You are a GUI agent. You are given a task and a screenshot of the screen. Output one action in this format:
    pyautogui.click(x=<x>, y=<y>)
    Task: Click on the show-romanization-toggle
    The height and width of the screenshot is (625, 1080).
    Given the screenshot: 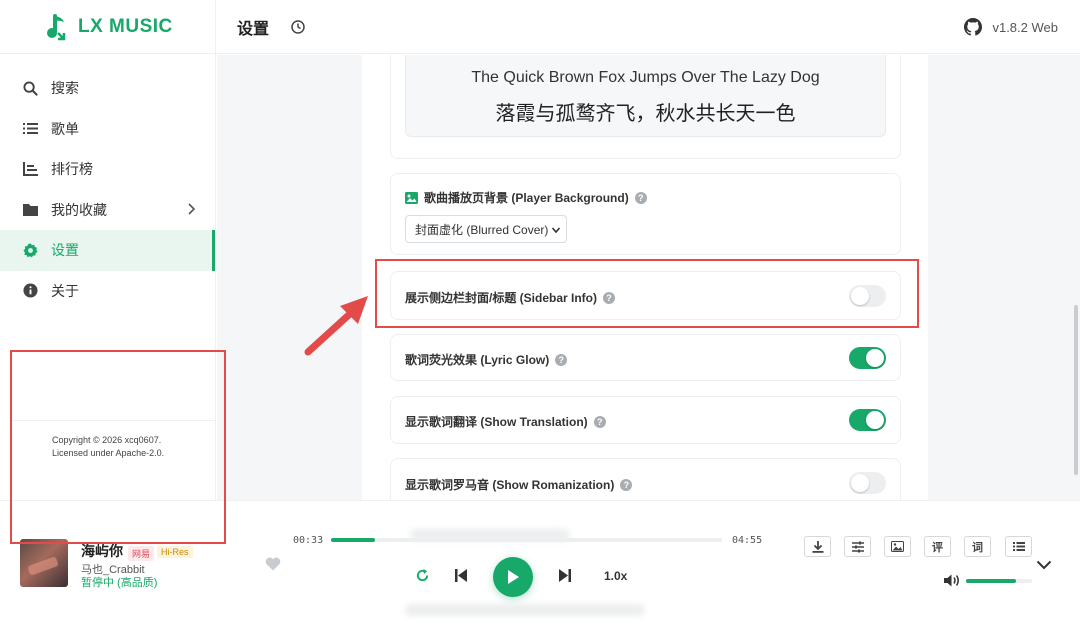 What is the action you would take?
    pyautogui.click(x=867, y=483)
    